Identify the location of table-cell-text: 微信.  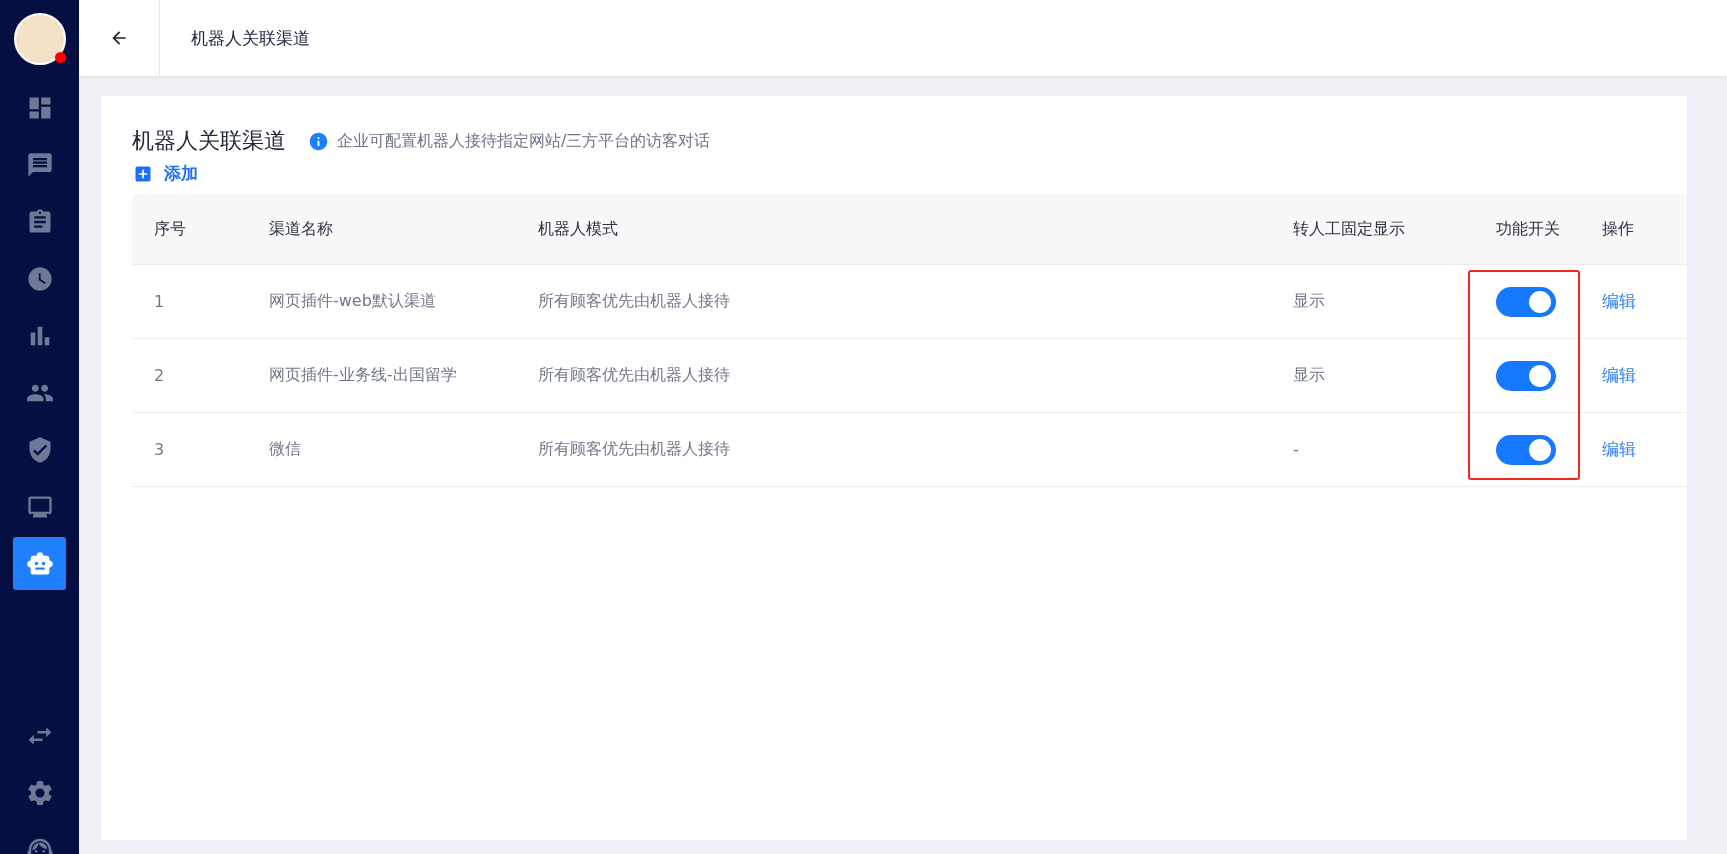
(285, 449).